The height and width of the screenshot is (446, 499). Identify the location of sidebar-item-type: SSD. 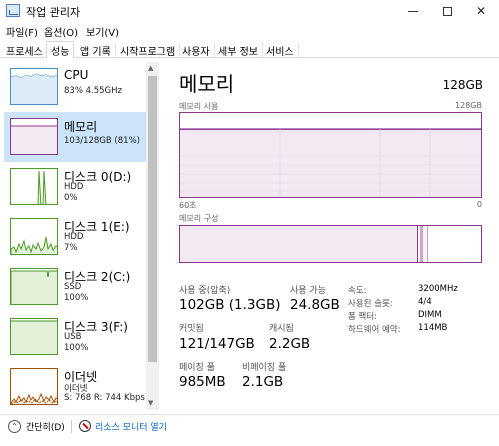
(73, 287).